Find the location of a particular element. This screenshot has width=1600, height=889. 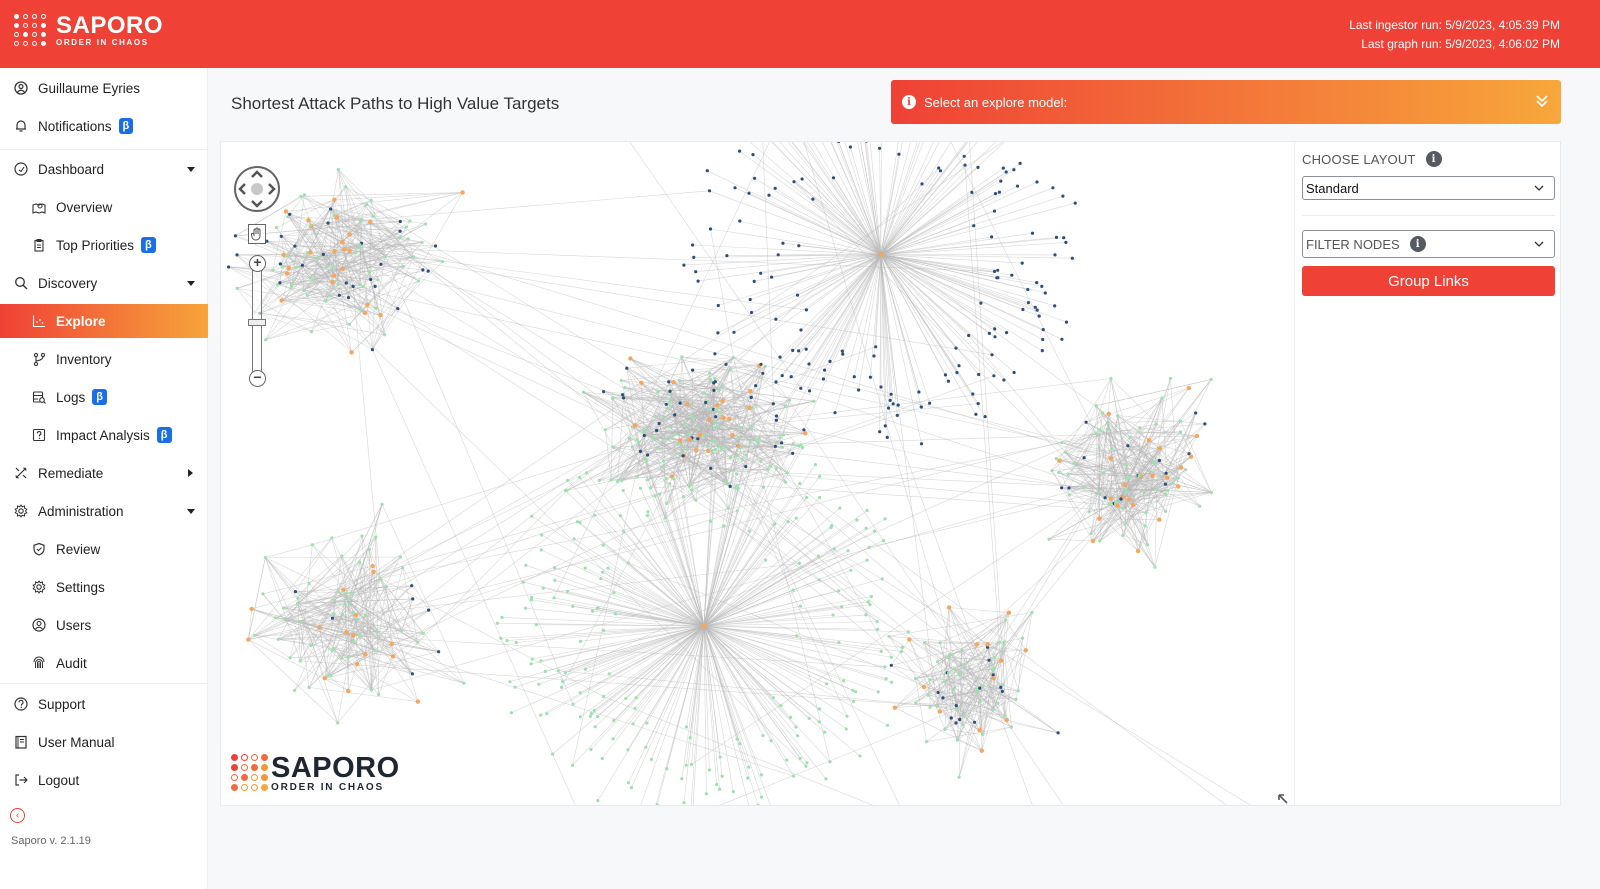

sidebar-item-discovery: Discovery is located at coordinates (104, 283).